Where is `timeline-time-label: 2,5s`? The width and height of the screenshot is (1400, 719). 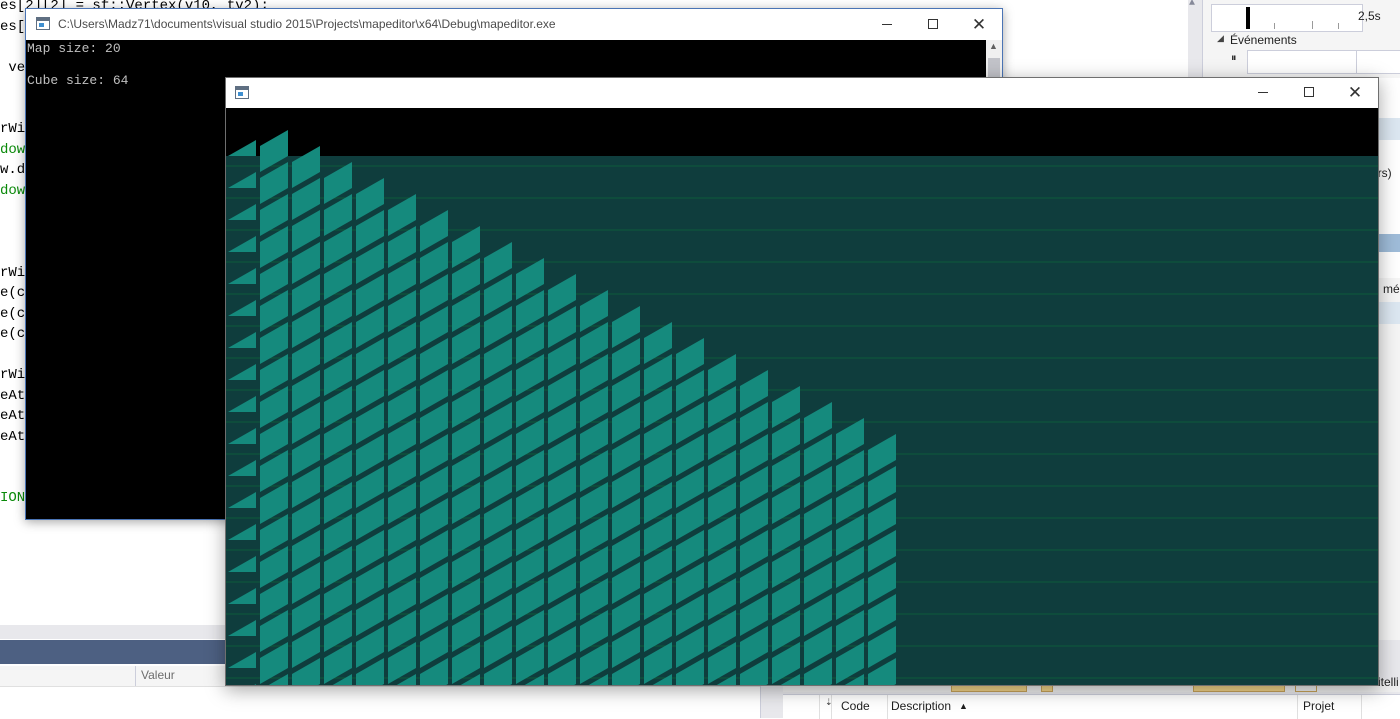 timeline-time-label: 2,5s is located at coordinates (1369, 16).